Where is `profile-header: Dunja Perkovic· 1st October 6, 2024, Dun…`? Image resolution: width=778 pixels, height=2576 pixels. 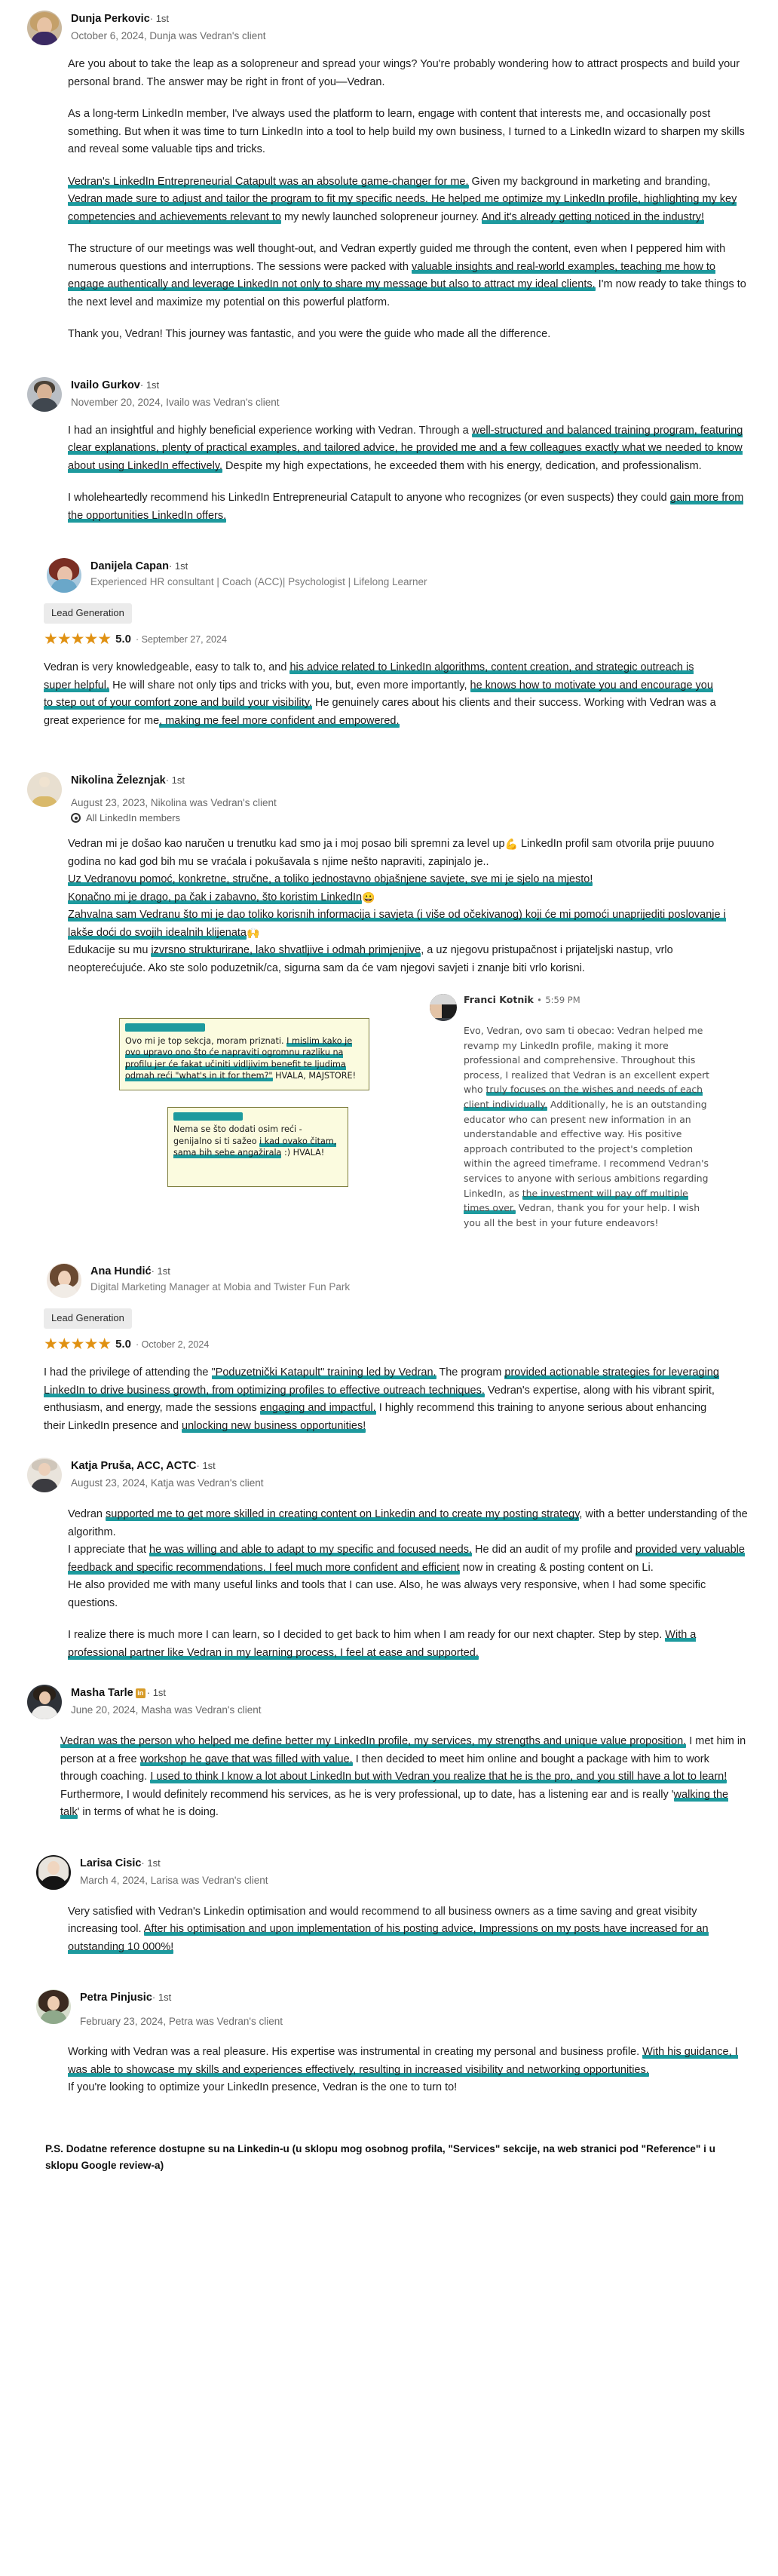 profile-header: Dunja Perkovic· 1st October 6, 2024, Dun… is located at coordinates (386, 28).